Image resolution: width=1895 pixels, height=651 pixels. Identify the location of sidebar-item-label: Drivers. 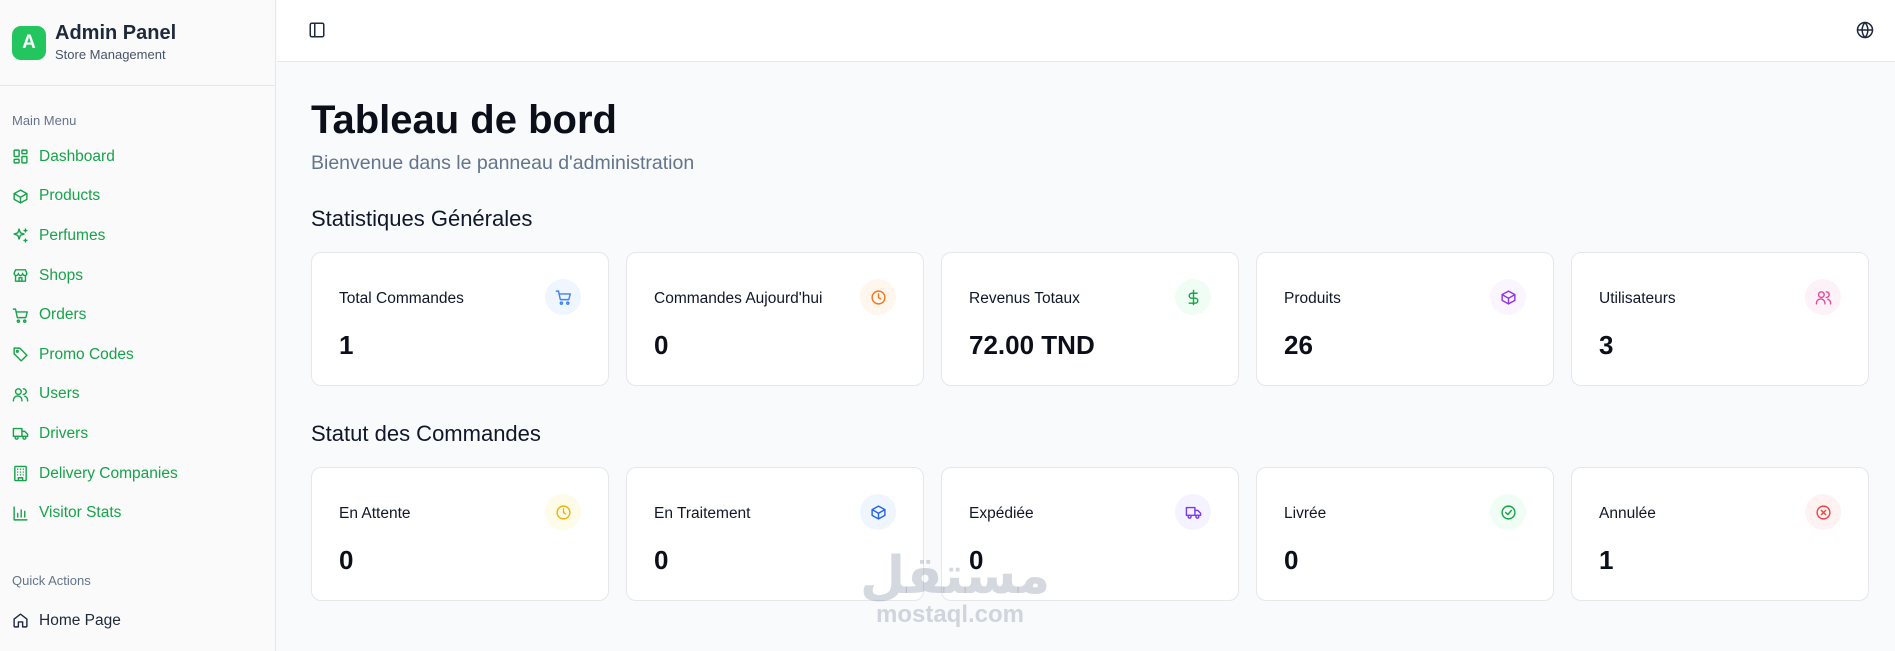
(64, 433).